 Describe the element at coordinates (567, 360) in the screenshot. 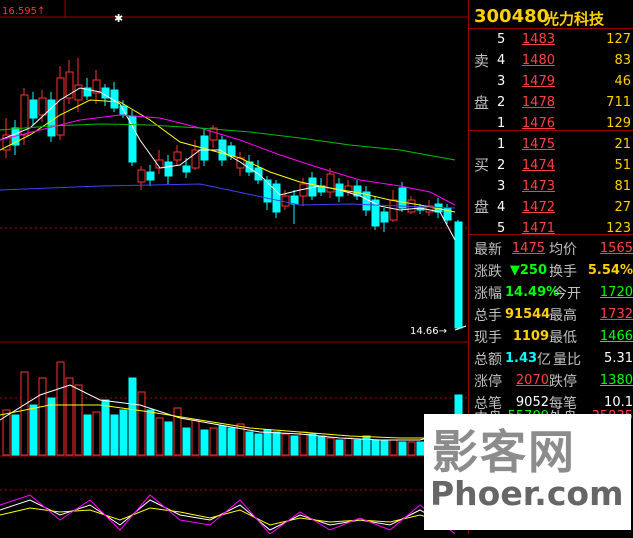

I see `volume-ratio-label: 量比` at that location.